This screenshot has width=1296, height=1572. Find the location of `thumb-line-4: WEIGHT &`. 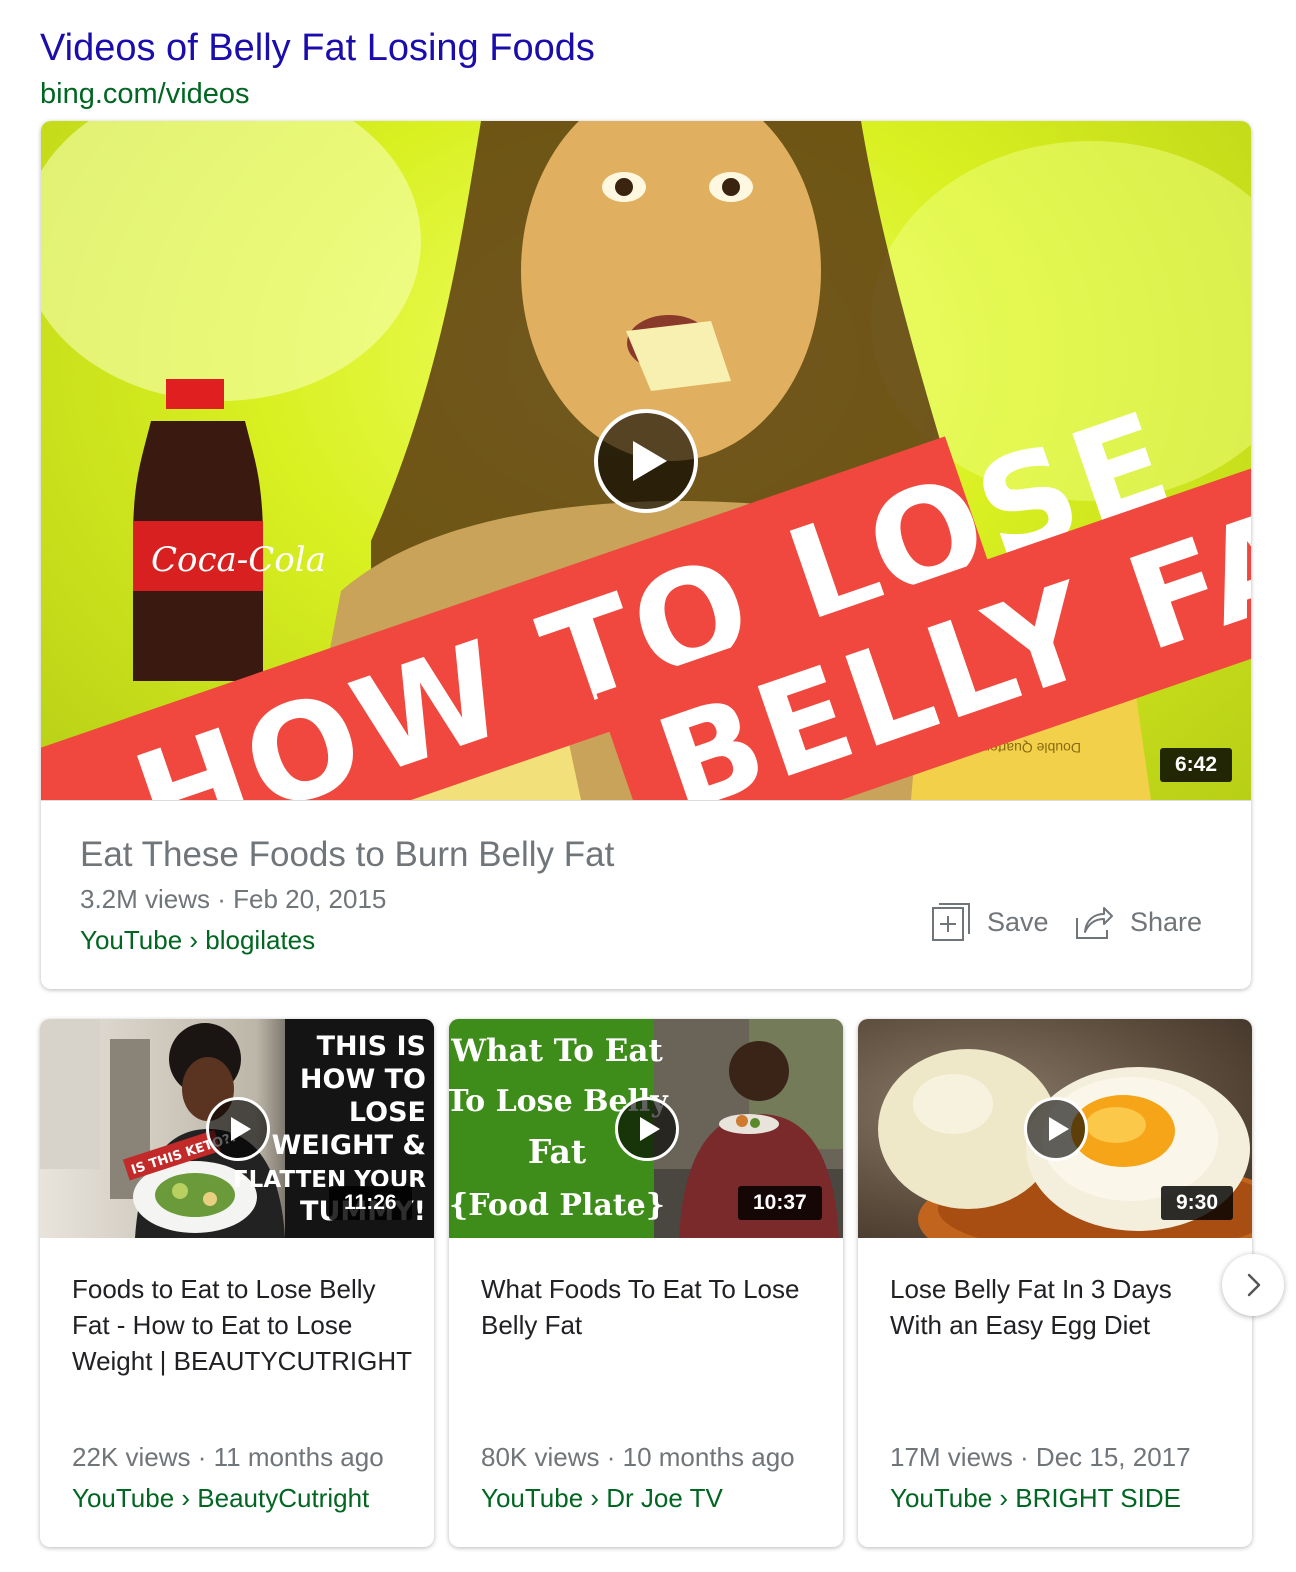

thumb-line-4: WEIGHT & is located at coordinates (349, 1145).